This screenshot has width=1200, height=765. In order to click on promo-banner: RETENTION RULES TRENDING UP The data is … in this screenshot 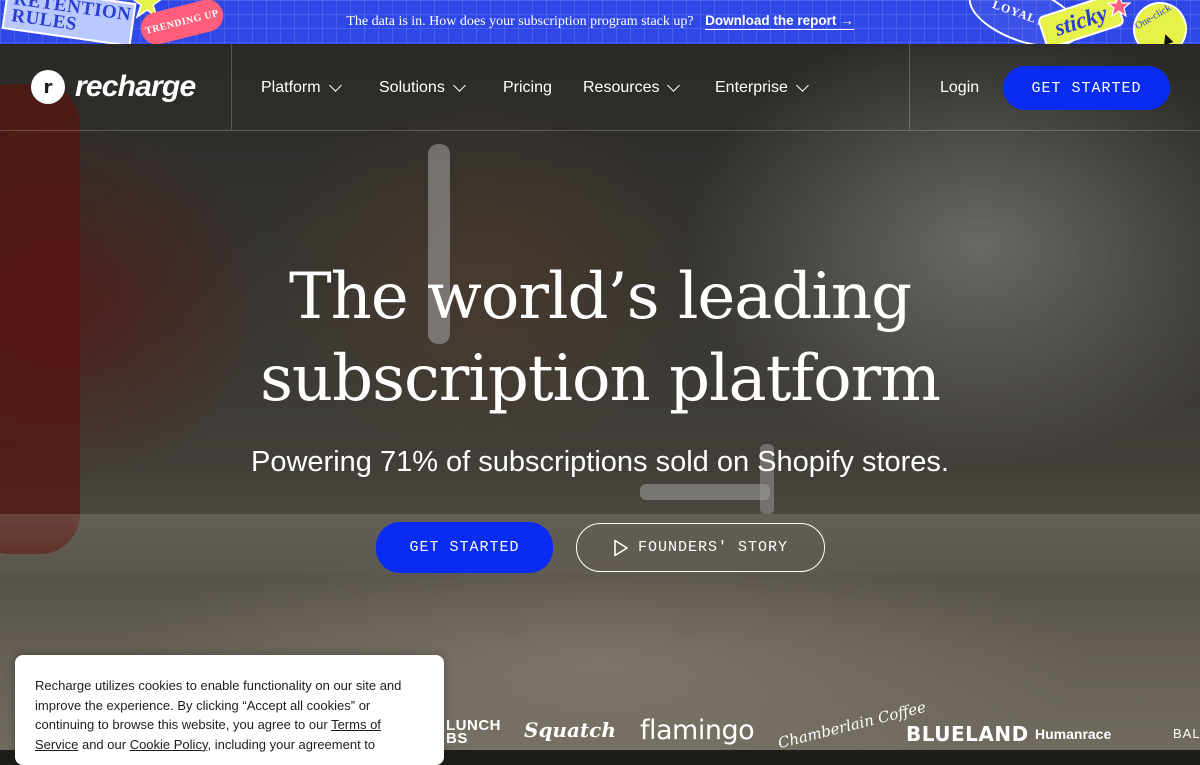, I will do `click(600, 22)`.